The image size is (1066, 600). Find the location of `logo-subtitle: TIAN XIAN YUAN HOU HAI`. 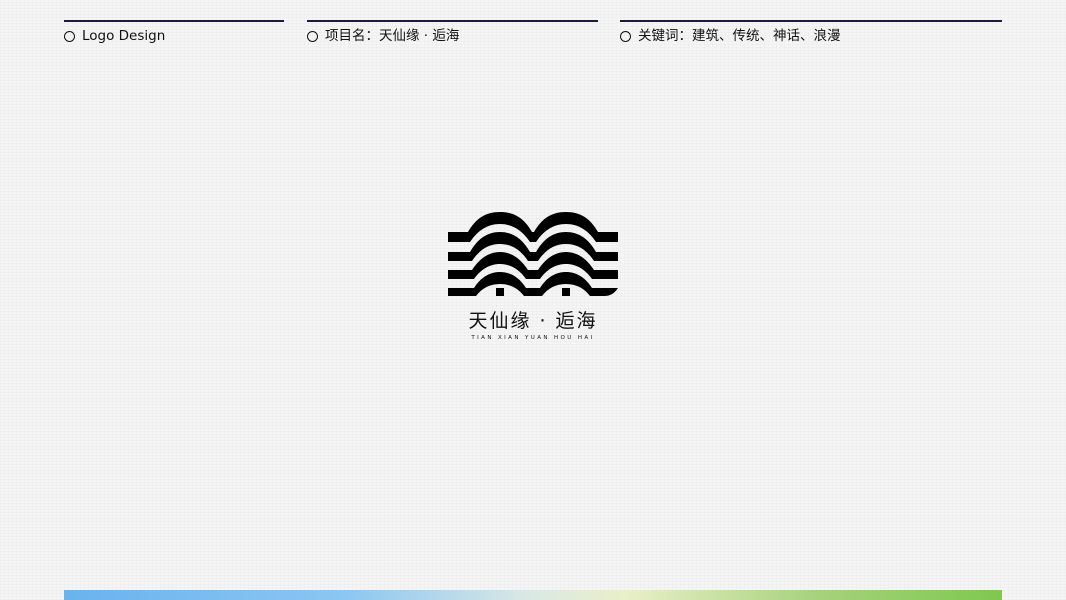

logo-subtitle: TIAN XIAN YUAN HOU HAI is located at coordinates (533, 338).